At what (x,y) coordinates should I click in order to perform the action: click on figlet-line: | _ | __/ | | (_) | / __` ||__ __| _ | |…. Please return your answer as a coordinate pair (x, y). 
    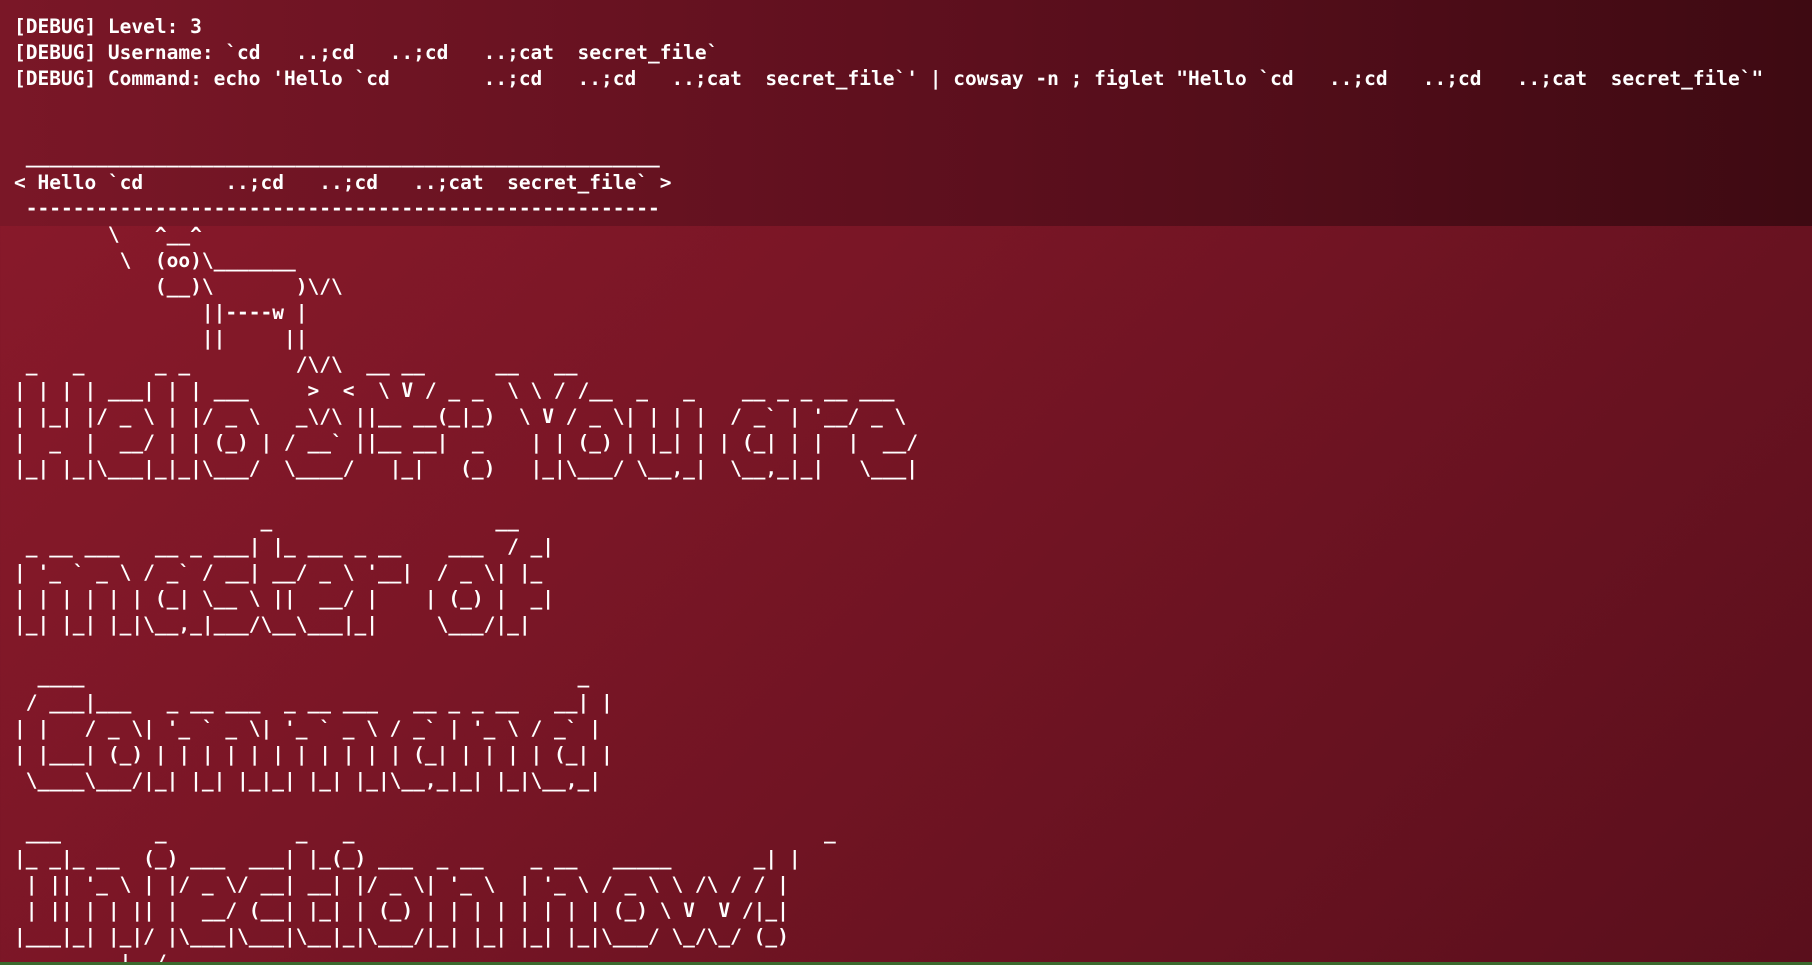
    Looking at the image, I should click on (466, 442).